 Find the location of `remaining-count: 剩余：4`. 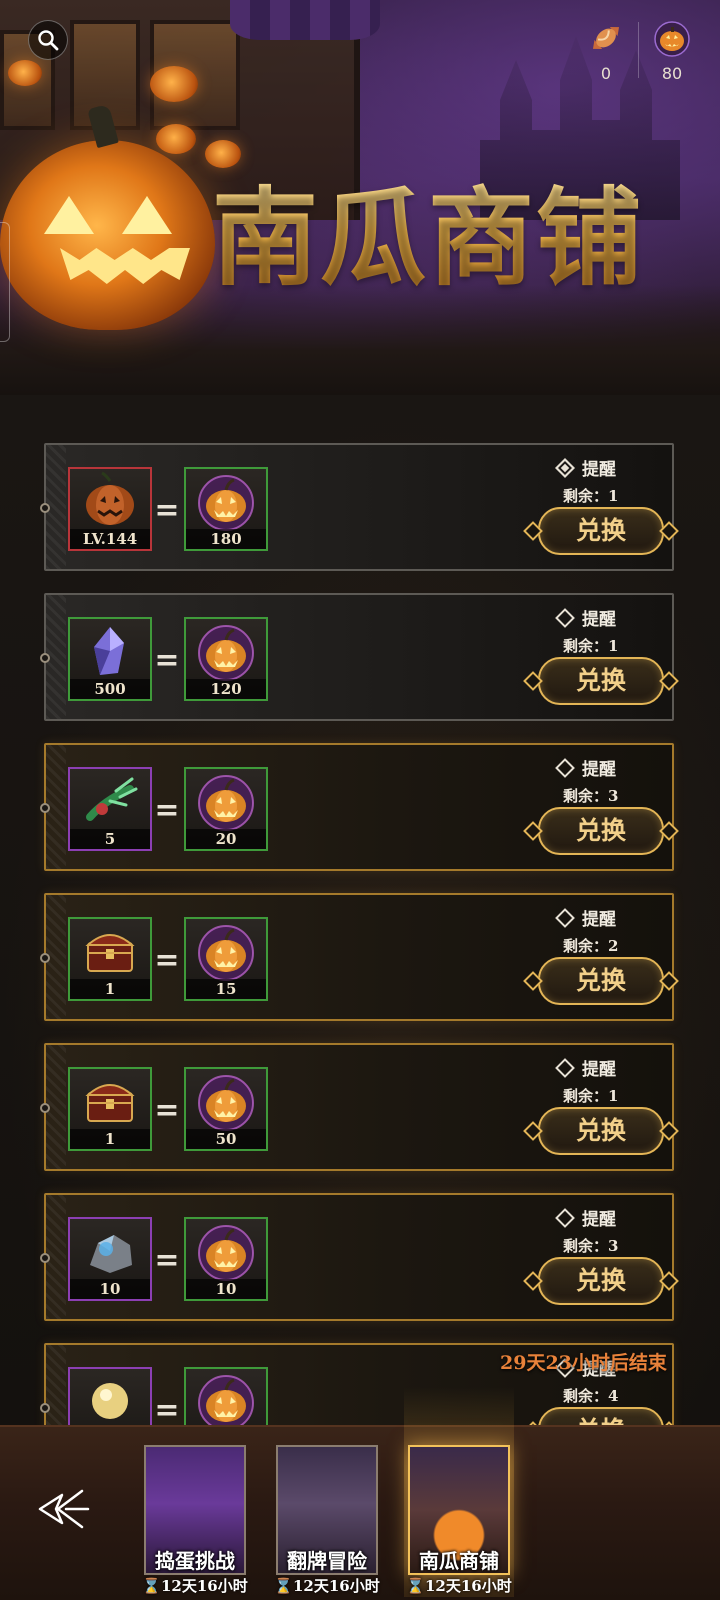

remaining-count: 剩余：4 is located at coordinates (590, 1395).